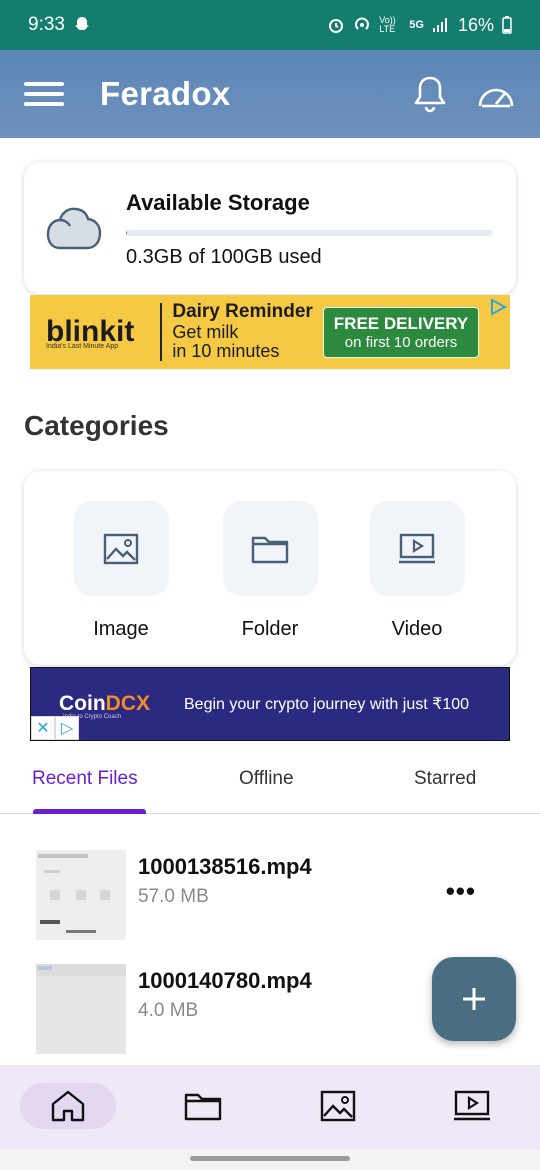 Image resolution: width=540 pixels, height=1170 pixels. Describe the element at coordinates (89, 811) in the screenshot. I see `active-tab-indicator` at that location.